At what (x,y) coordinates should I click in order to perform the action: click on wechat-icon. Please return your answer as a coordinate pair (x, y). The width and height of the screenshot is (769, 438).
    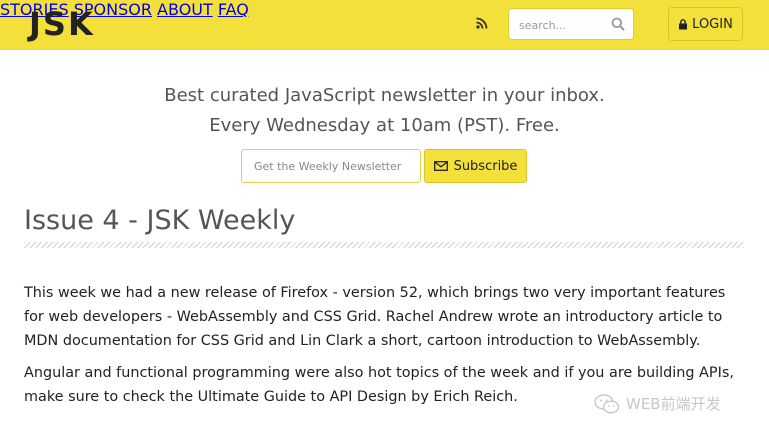
    Looking at the image, I should click on (607, 403).